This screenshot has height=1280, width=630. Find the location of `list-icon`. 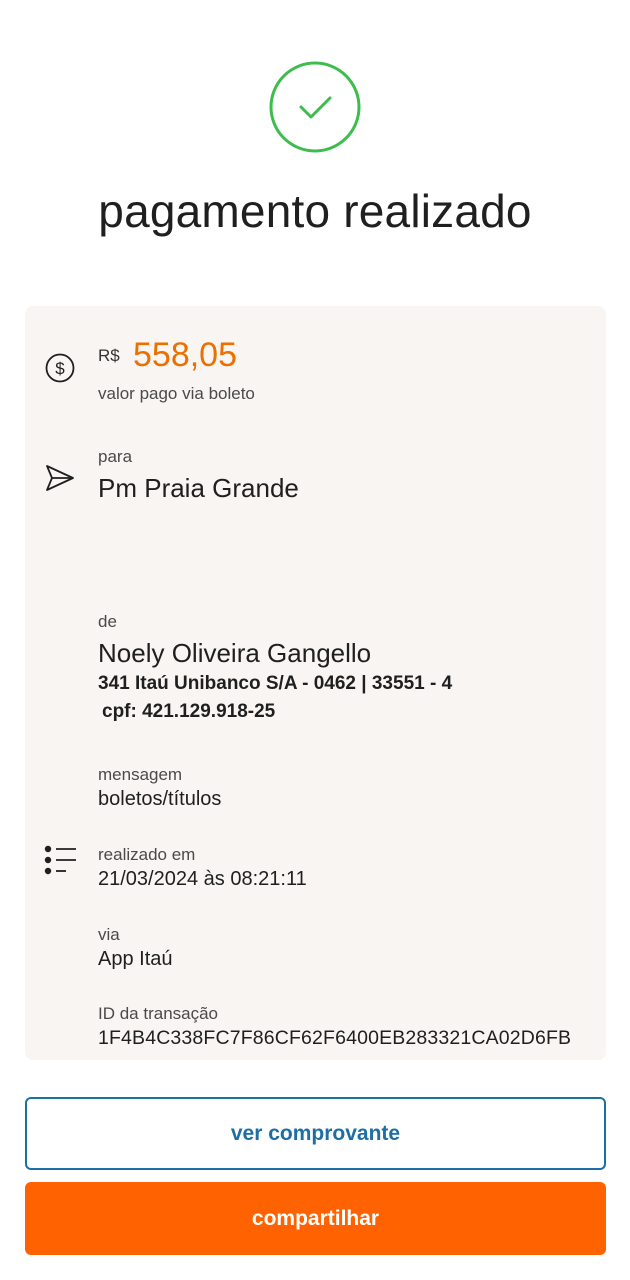

list-icon is located at coordinates (60, 860).